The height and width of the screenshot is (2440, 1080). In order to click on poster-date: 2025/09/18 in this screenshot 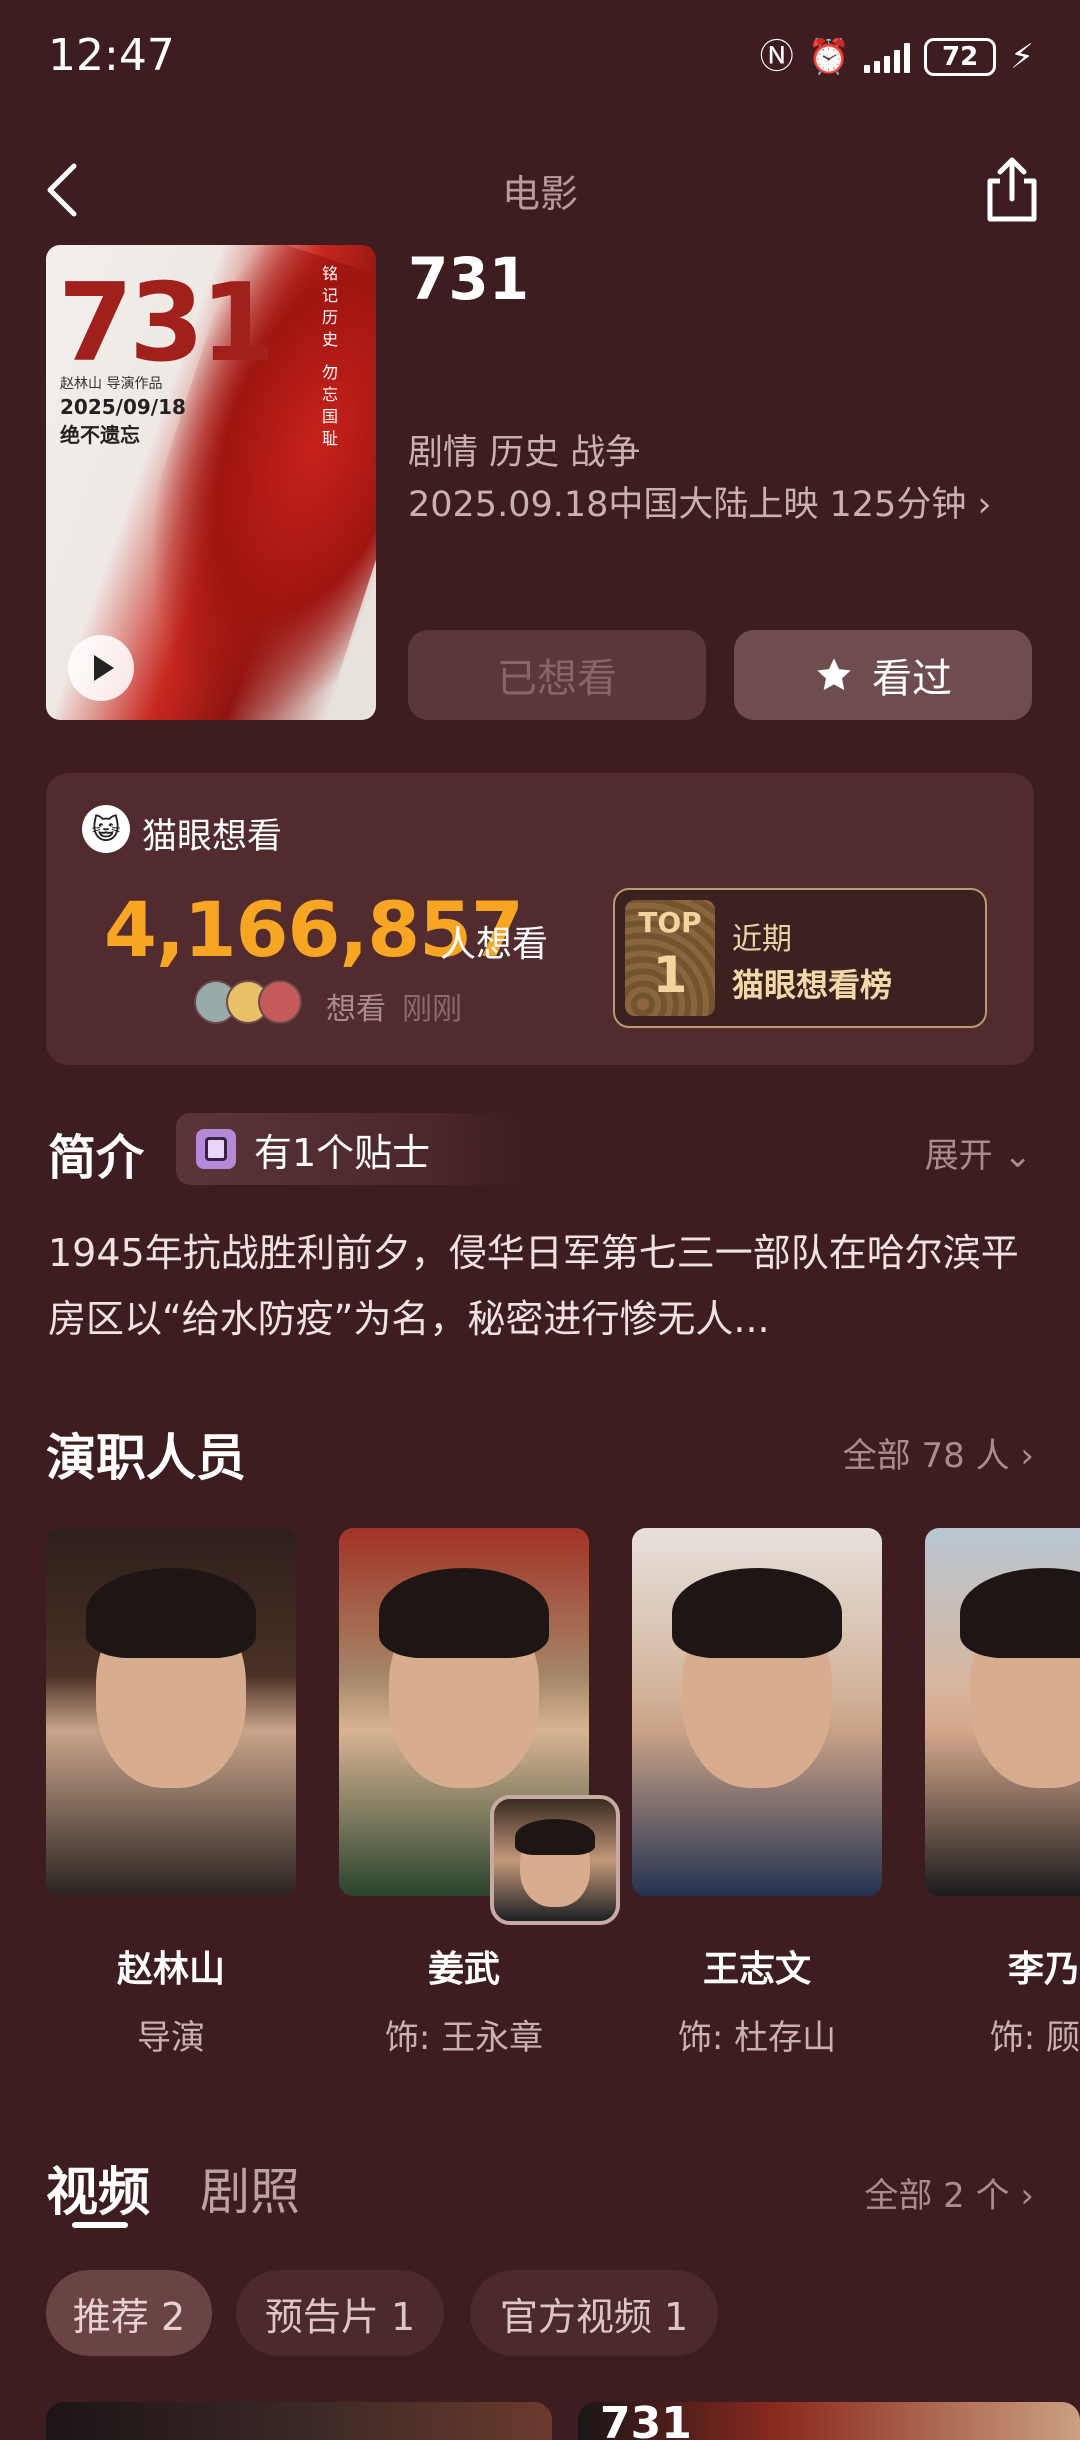, I will do `click(123, 407)`.